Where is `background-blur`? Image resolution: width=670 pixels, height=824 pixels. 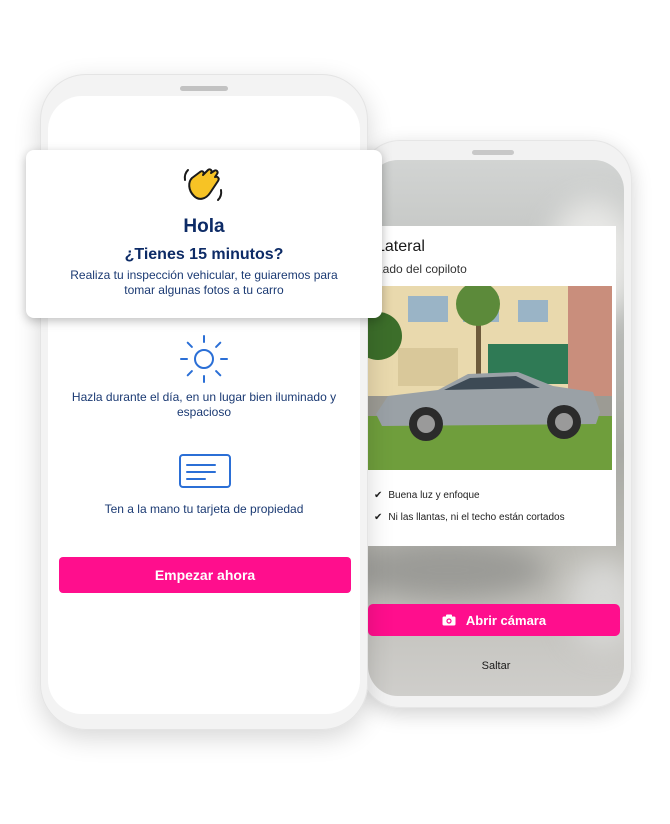
background-blur is located at coordinates (458, 570).